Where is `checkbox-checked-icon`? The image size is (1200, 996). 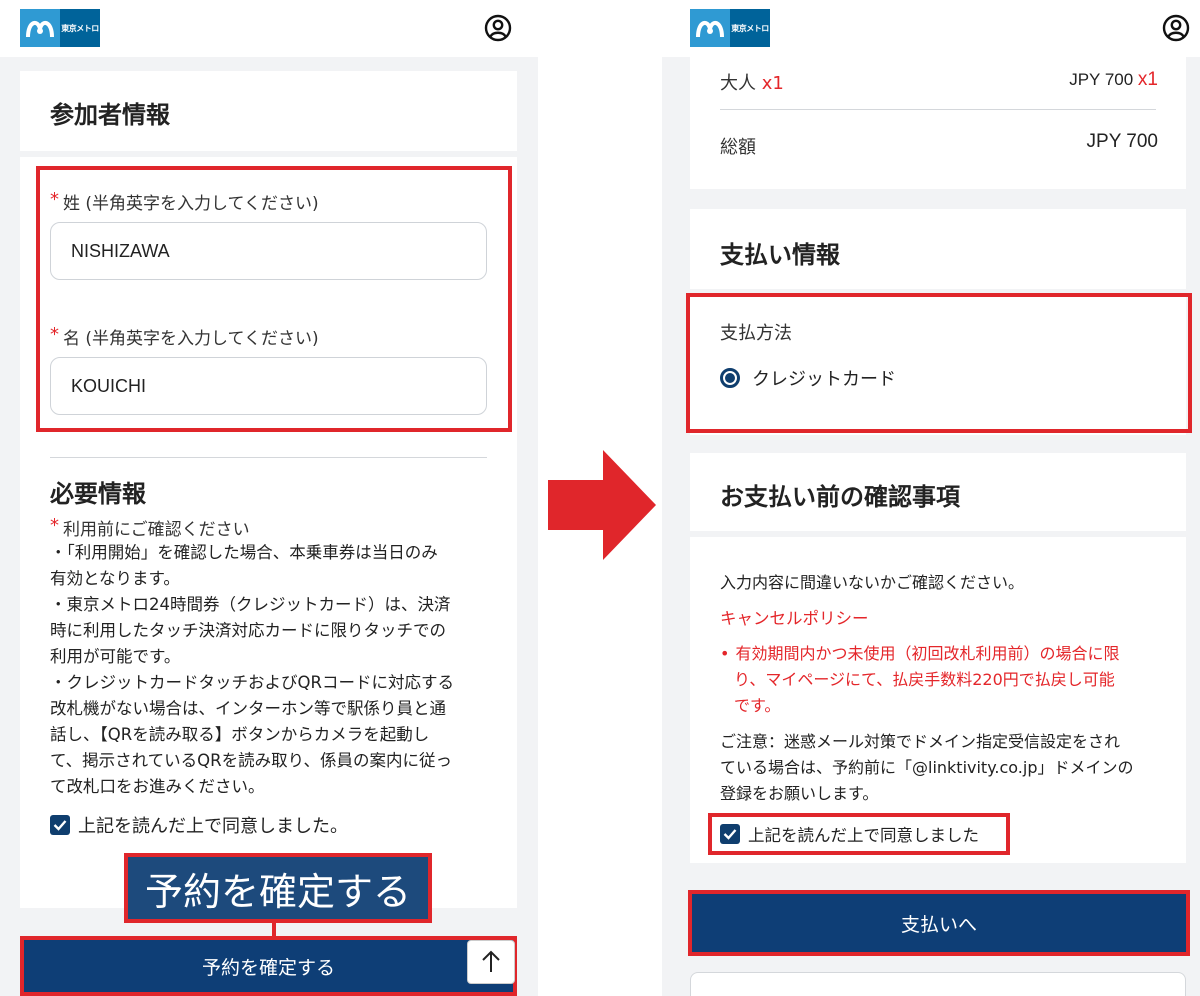 checkbox-checked-icon is located at coordinates (60, 825).